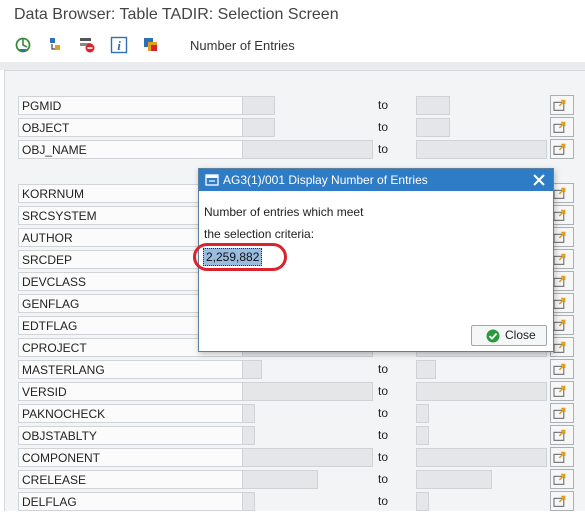  What do you see at coordinates (130, 457) in the screenshot?
I see `field-label: COMPONENT` at bounding box center [130, 457].